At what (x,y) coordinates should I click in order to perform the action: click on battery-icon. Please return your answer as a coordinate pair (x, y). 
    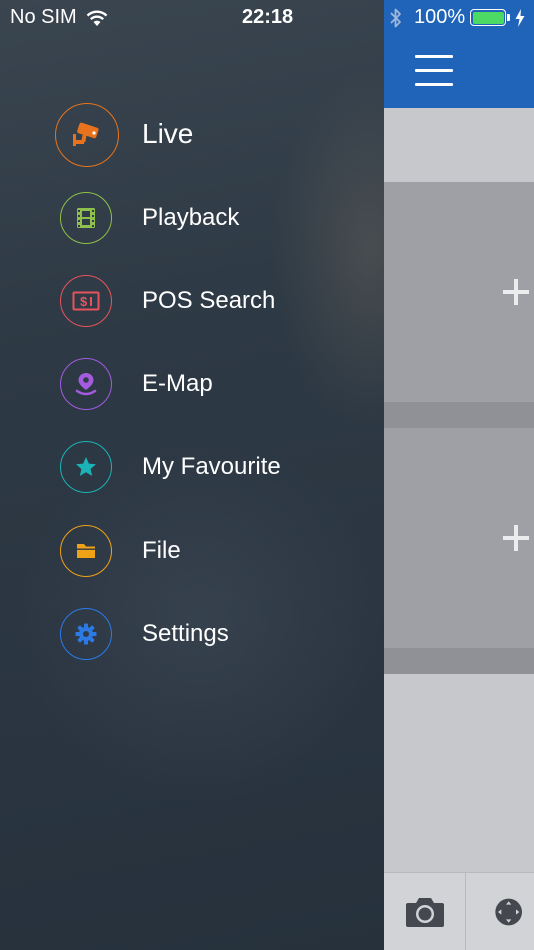
    Looking at the image, I should click on (488, 17).